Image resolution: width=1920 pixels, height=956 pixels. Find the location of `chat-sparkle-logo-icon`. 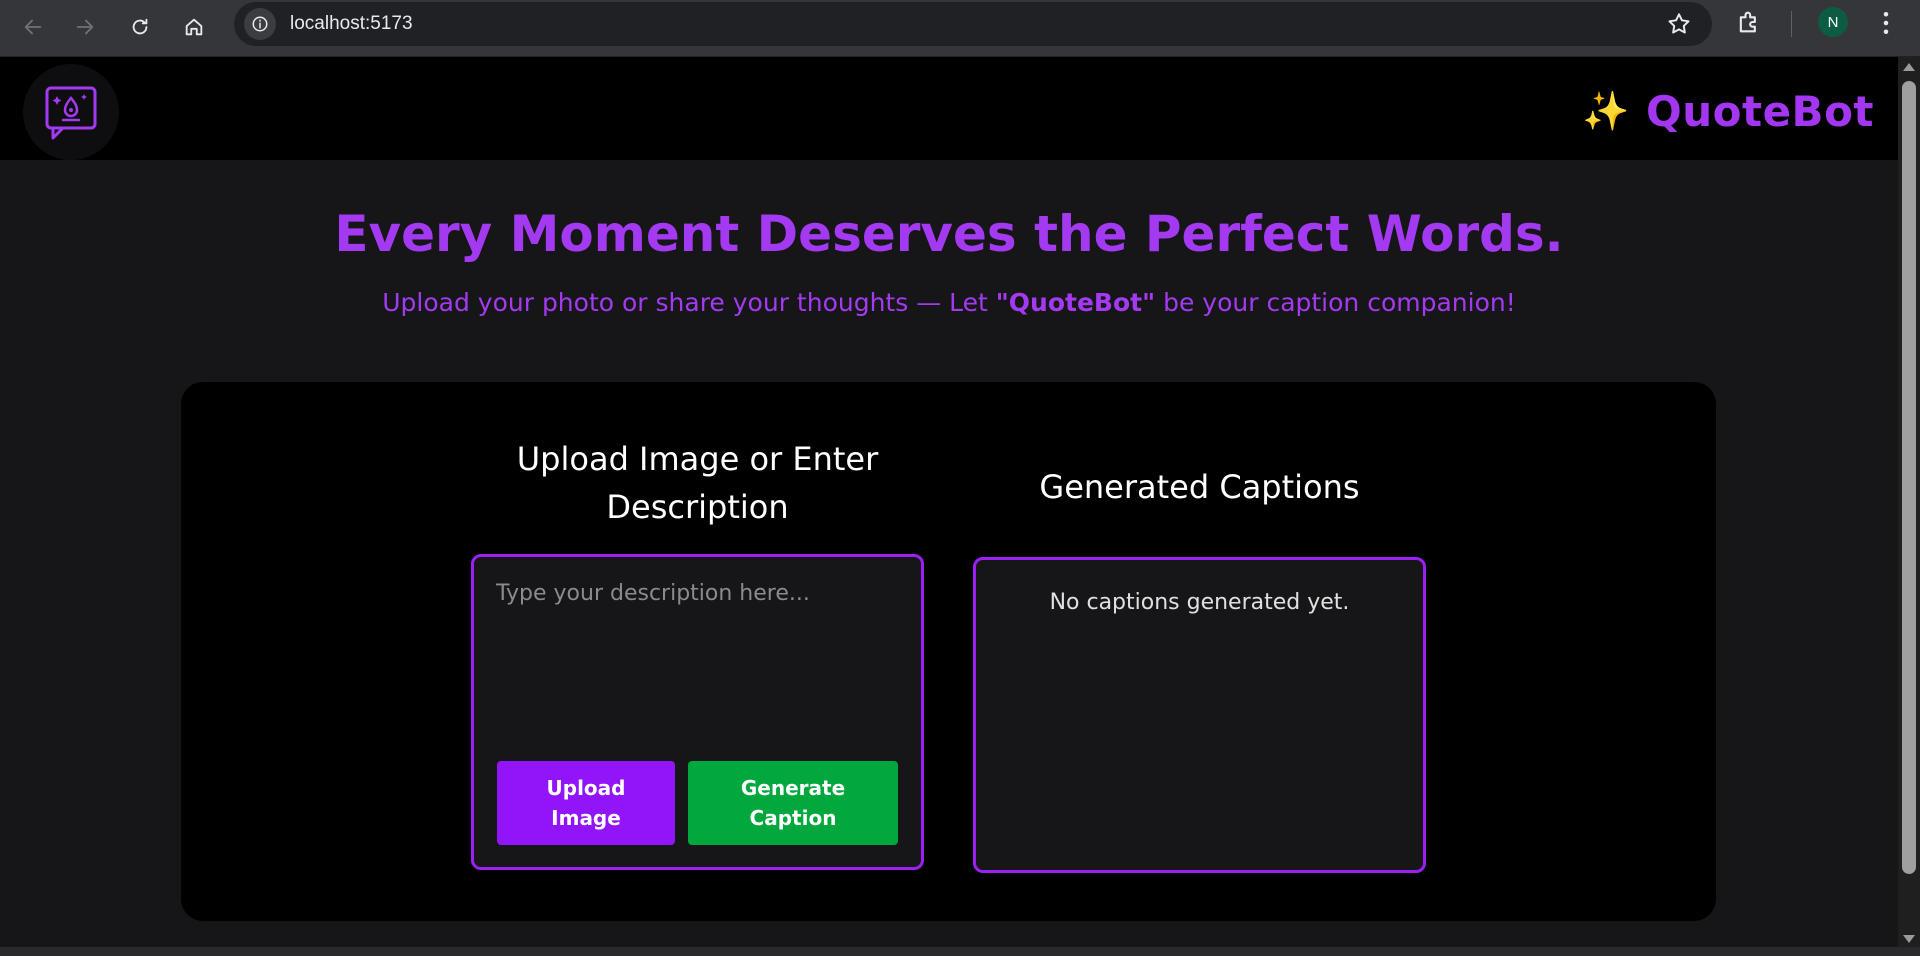

chat-sparkle-logo-icon is located at coordinates (71, 113).